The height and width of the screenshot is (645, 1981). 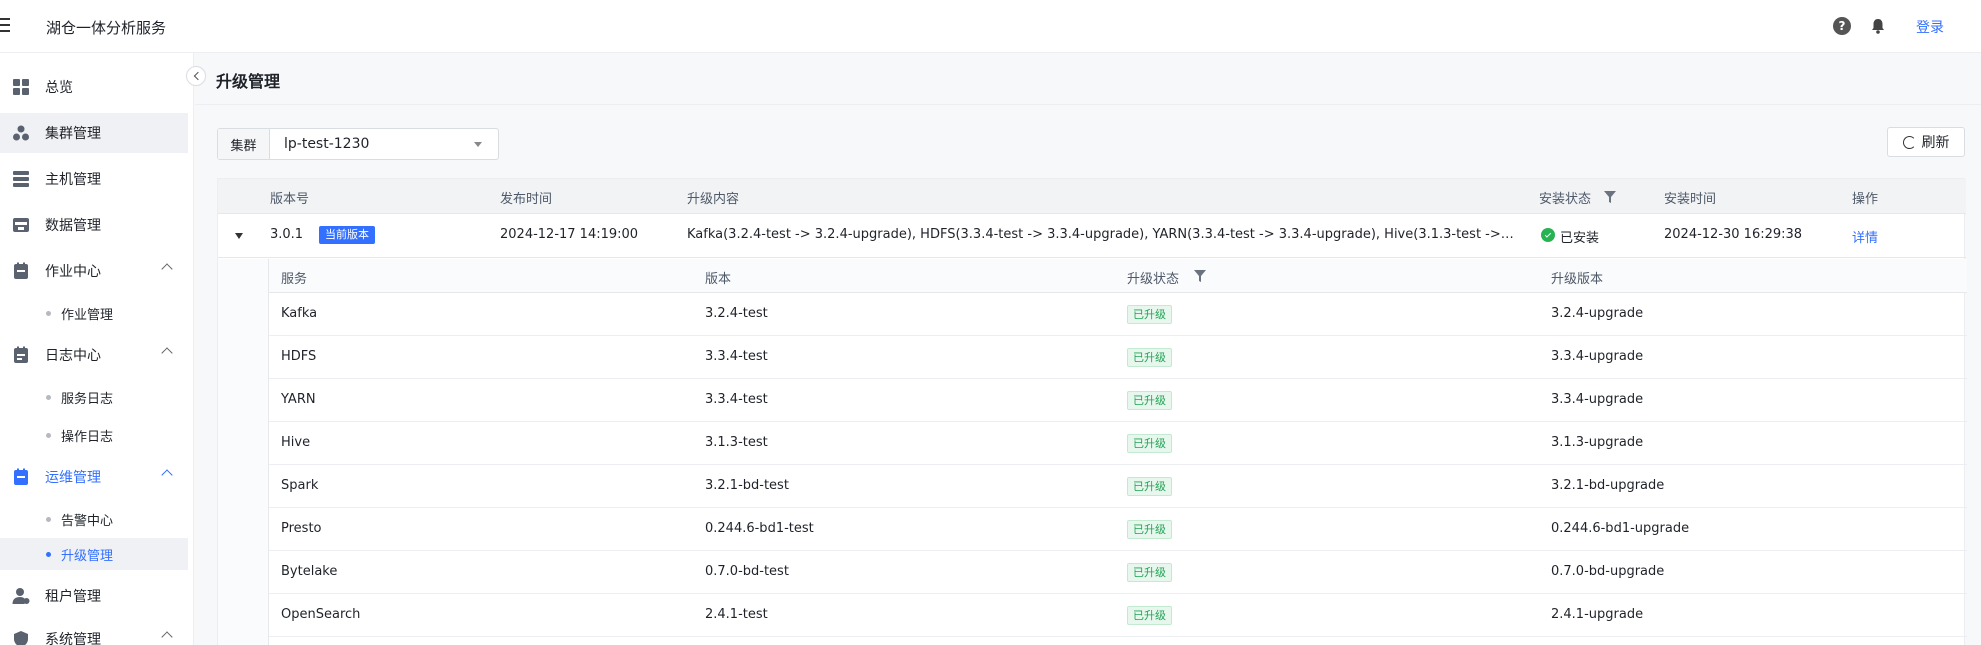 I want to click on cluster-select: lp-test-1230, so click(x=384, y=144).